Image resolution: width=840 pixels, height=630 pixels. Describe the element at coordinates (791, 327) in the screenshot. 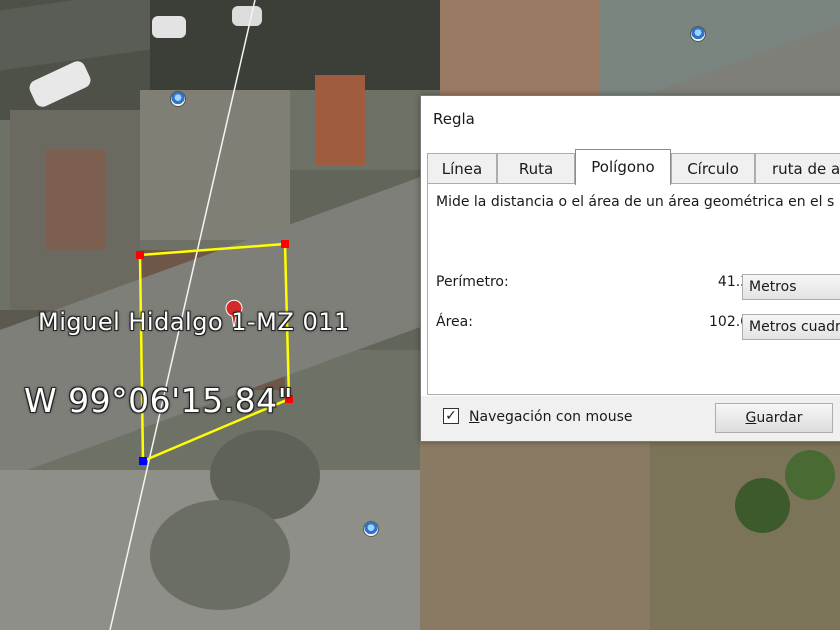

I see `area-unit-select: Metros cuadr` at that location.